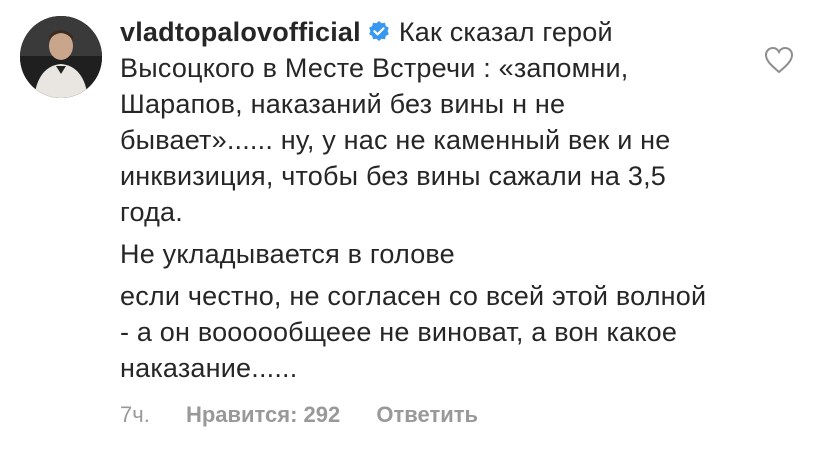 The image size is (838, 468). I want to click on verified-badge-icon, so click(379, 31).